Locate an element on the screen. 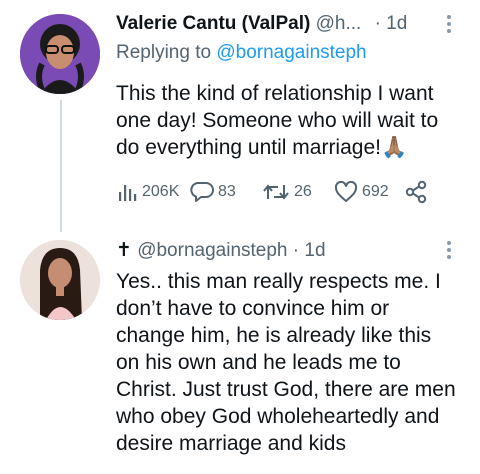 This screenshot has width=480, height=474. avatar-valerie-image is located at coordinates (60, 54).